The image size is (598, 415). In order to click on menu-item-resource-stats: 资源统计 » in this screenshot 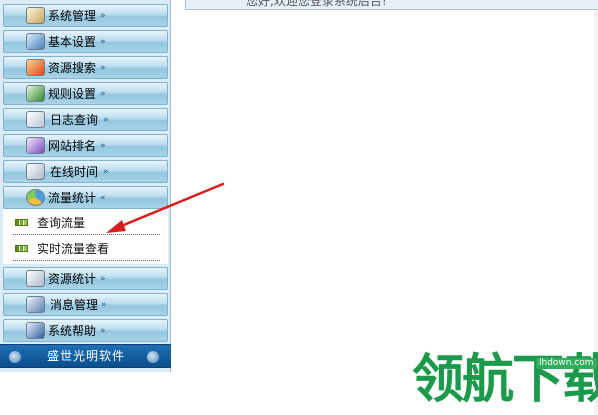, I will do `click(85, 278)`.